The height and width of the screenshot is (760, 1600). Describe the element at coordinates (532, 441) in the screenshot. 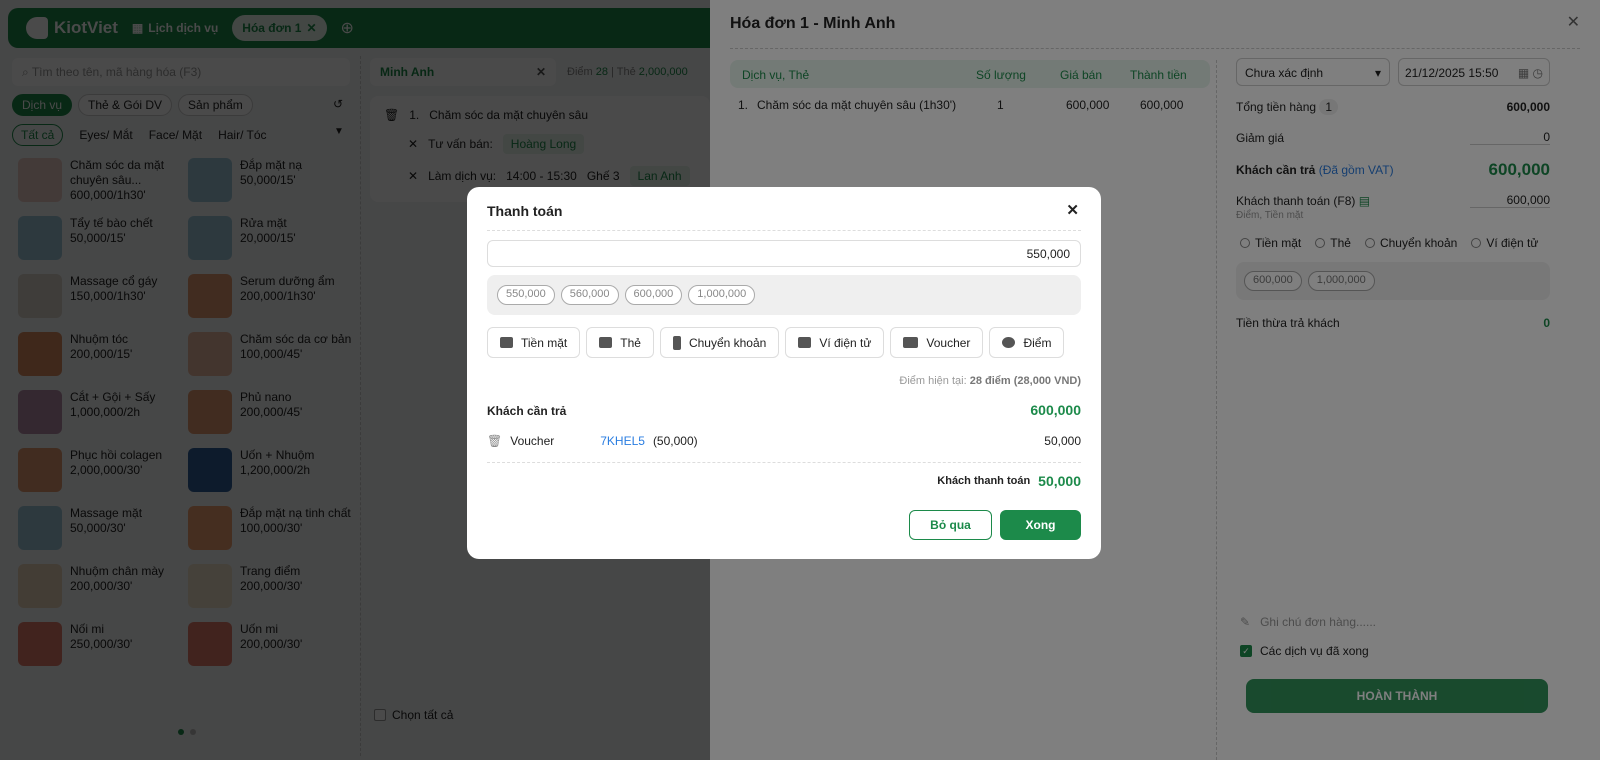

I see `voucher-label: Voucher` at that location.